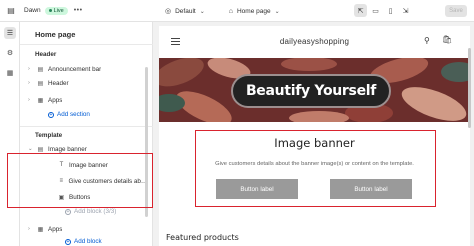 The height and width of the screenshot is (246, 474). I want to click on banner-overlay-text: Beautify Yourself, so click(311, 91).